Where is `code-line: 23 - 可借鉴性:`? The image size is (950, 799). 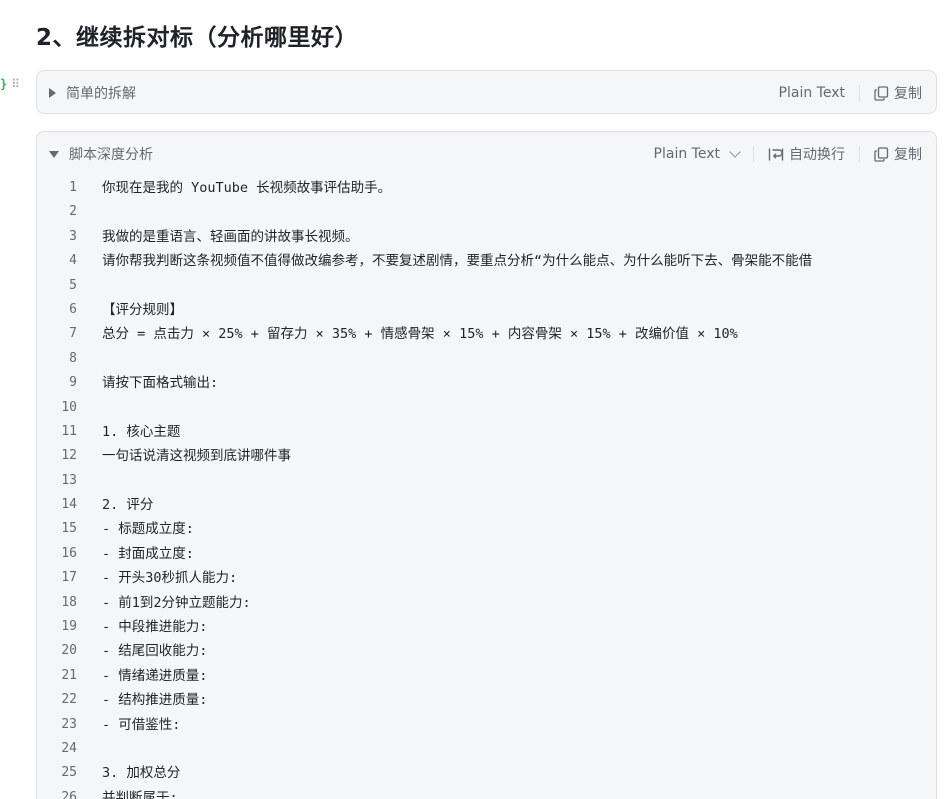 code-line: 23 - 可借鉴性: is located at coordinates (486, 725).